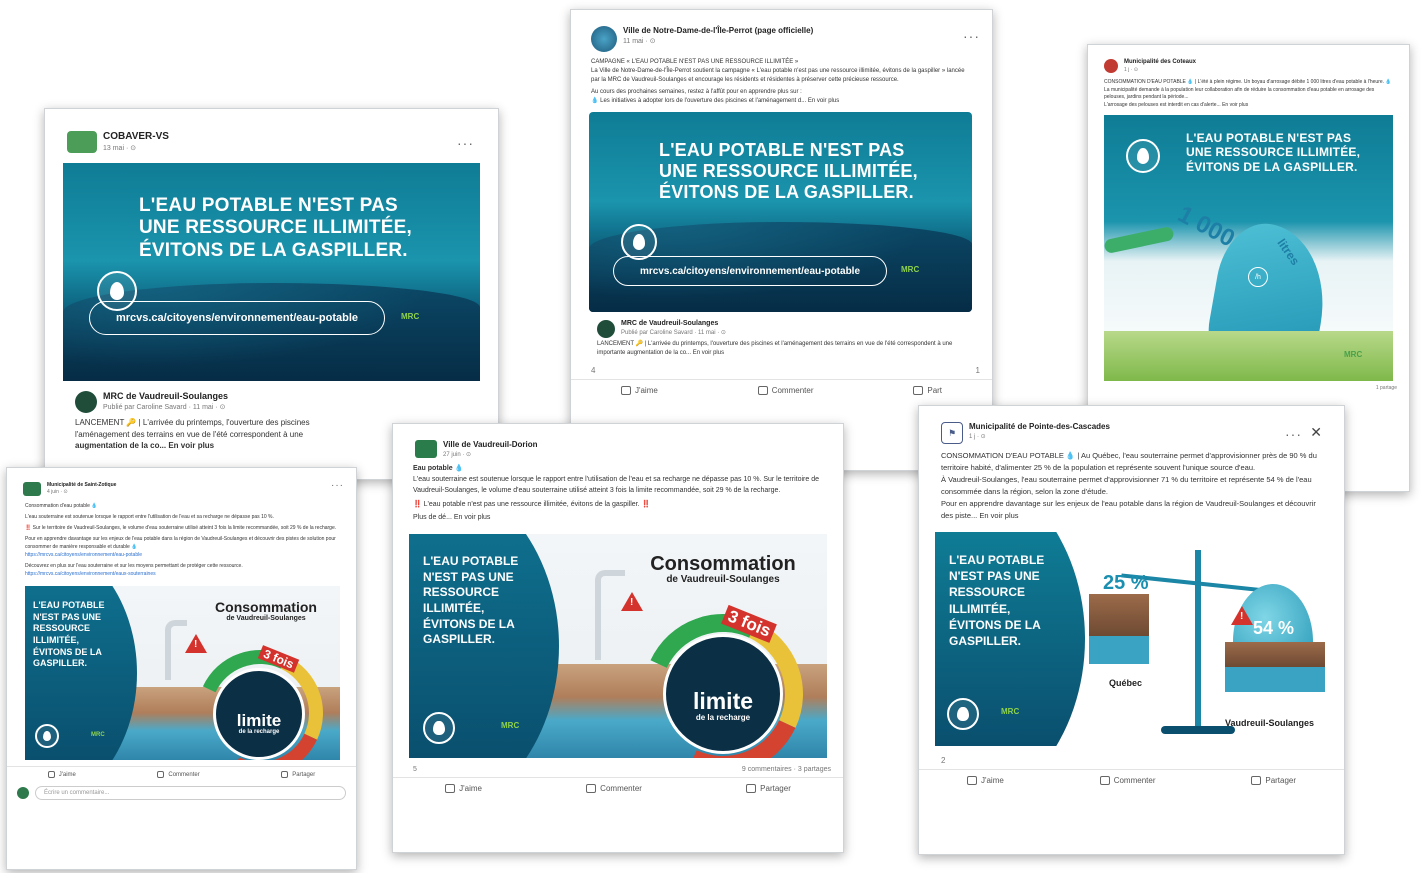 The width and height of the screenshot is (1421, 873). What do you see at coordinates (618, 518) in the screenshot?
I see `see-more-link: Plus de dé... En voir plus` at bounding box center [618, 518].